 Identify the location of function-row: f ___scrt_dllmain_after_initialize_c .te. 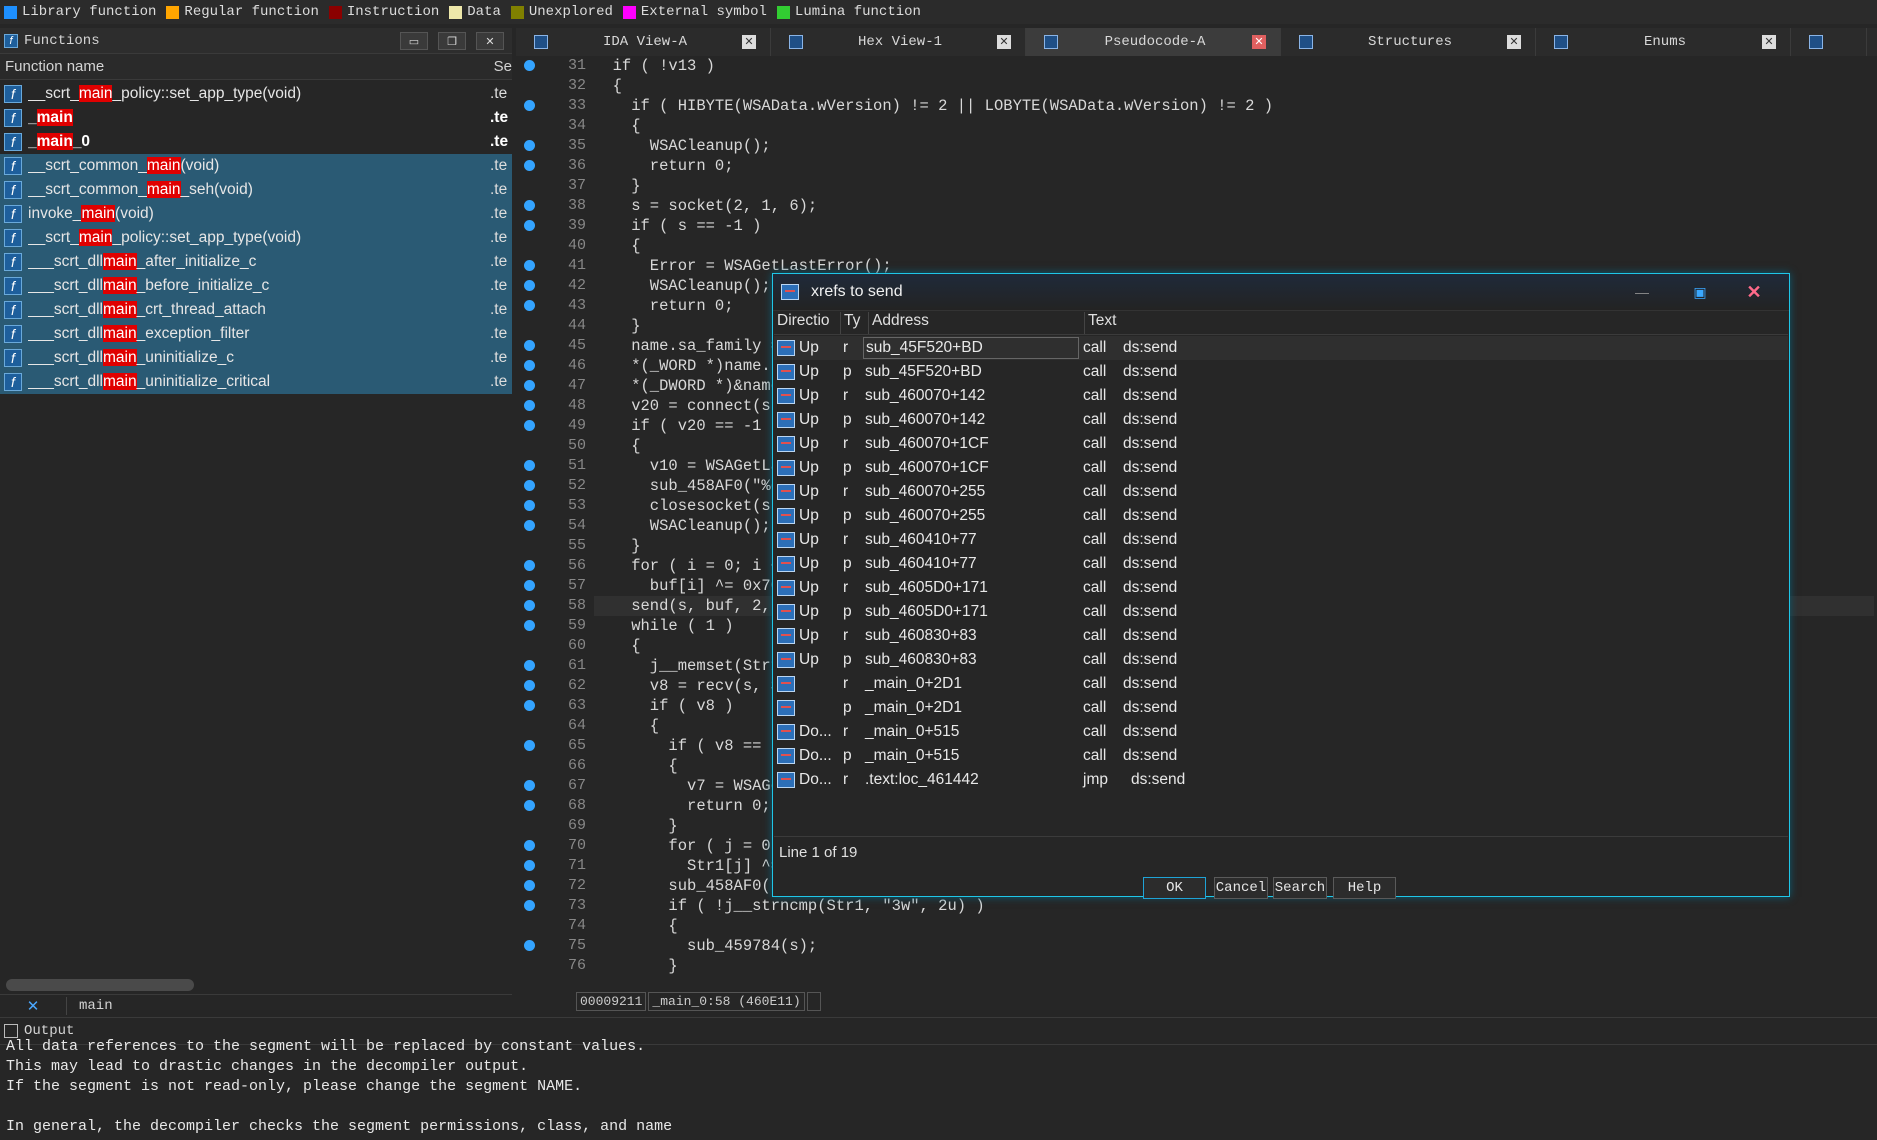
(256, 262).